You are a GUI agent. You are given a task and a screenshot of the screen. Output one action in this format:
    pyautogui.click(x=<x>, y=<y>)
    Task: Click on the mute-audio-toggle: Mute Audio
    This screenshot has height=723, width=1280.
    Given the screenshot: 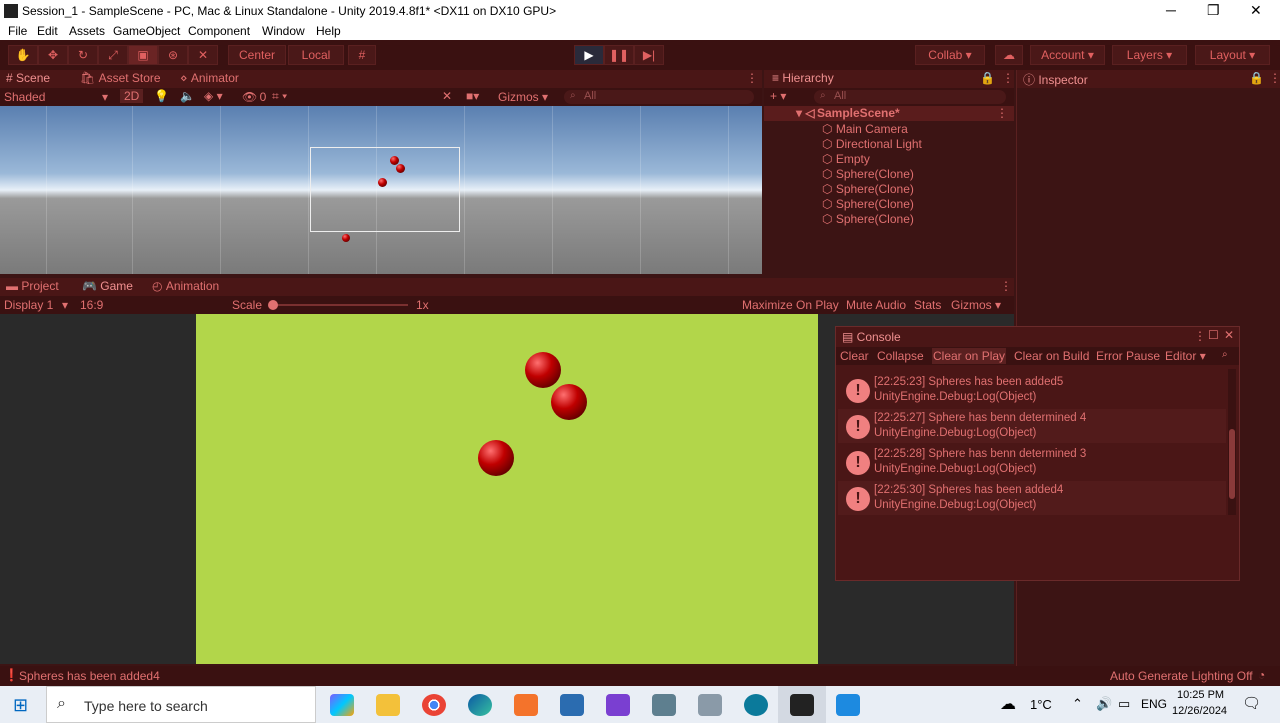 What is the action you would take?
    pyautogui.click(x=876, y=305)
    